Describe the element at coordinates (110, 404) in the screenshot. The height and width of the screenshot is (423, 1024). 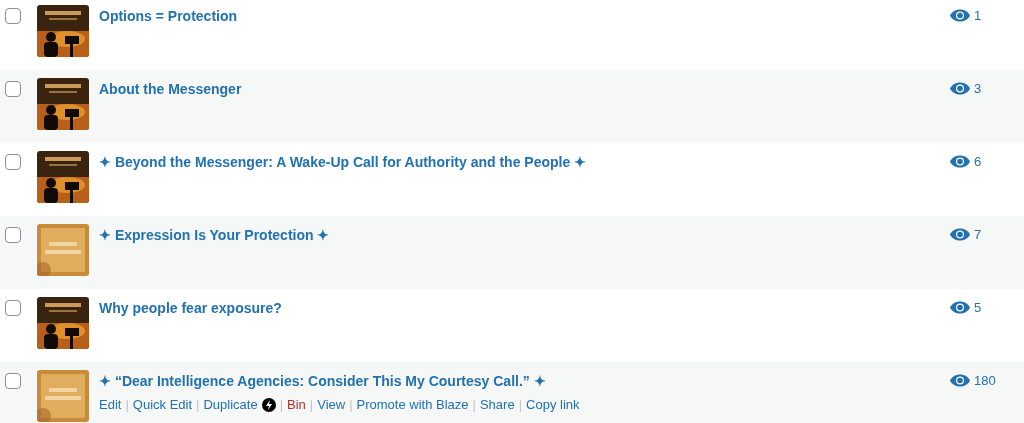
I see `row-action-link: Edit` at that location.